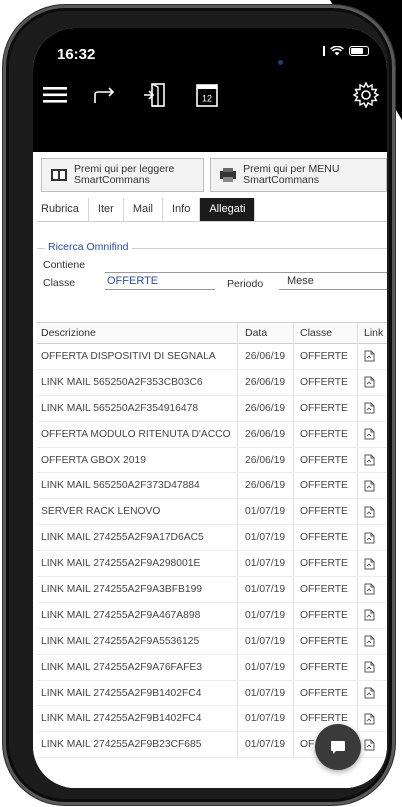 The height and width of the screenshot is (807, 402). Describe the element at coordinates (155, 95) in the screenshot. I see `exit-door-icon` at that location.